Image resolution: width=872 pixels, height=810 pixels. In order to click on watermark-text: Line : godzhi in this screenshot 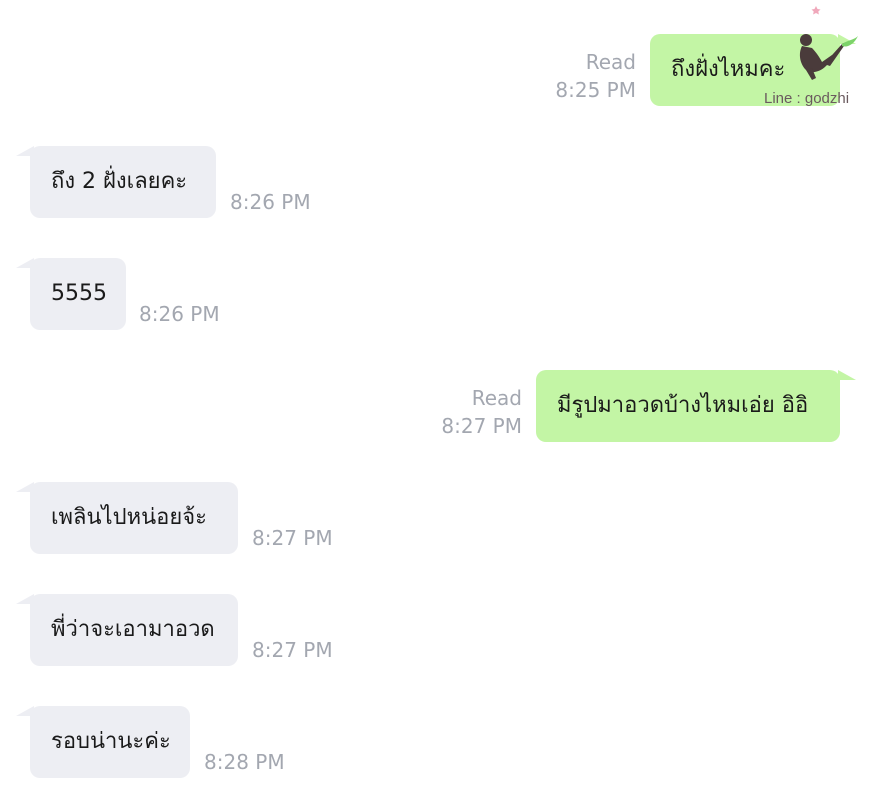, I will do `click(807, 98)`.